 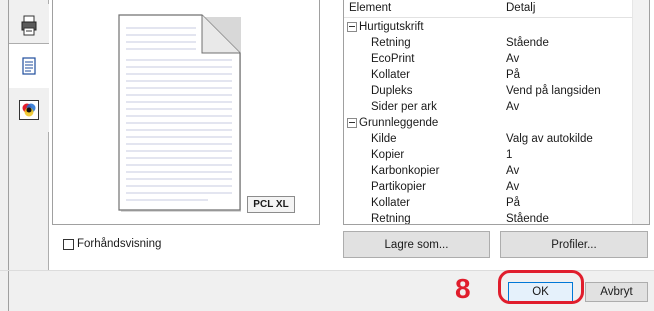 I want to click on cancel-button: Avbryt, so click(x=616, y=292).